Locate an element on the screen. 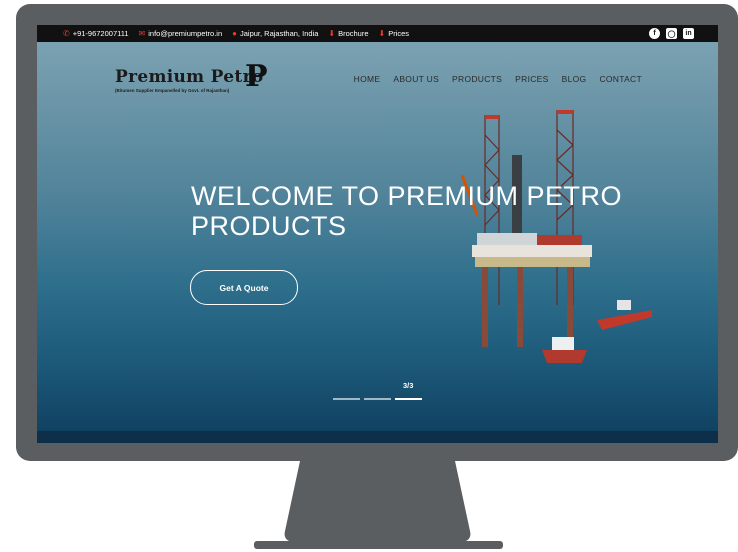 The width and height of the screenshot is (738, 552). email-contact: ✉ info@premiumpetro.in is located at coordinates (181, 33).